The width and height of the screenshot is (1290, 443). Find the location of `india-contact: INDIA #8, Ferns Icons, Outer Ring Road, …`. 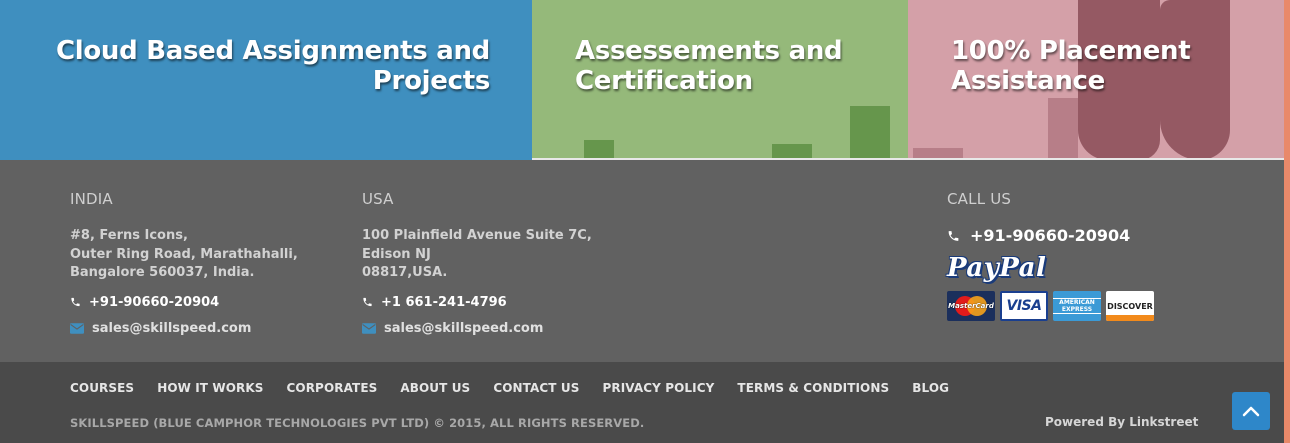

india-contact: INDIA #8, Ferns Icons, Outer Ring Road, … is located at coordinates (200, 263).